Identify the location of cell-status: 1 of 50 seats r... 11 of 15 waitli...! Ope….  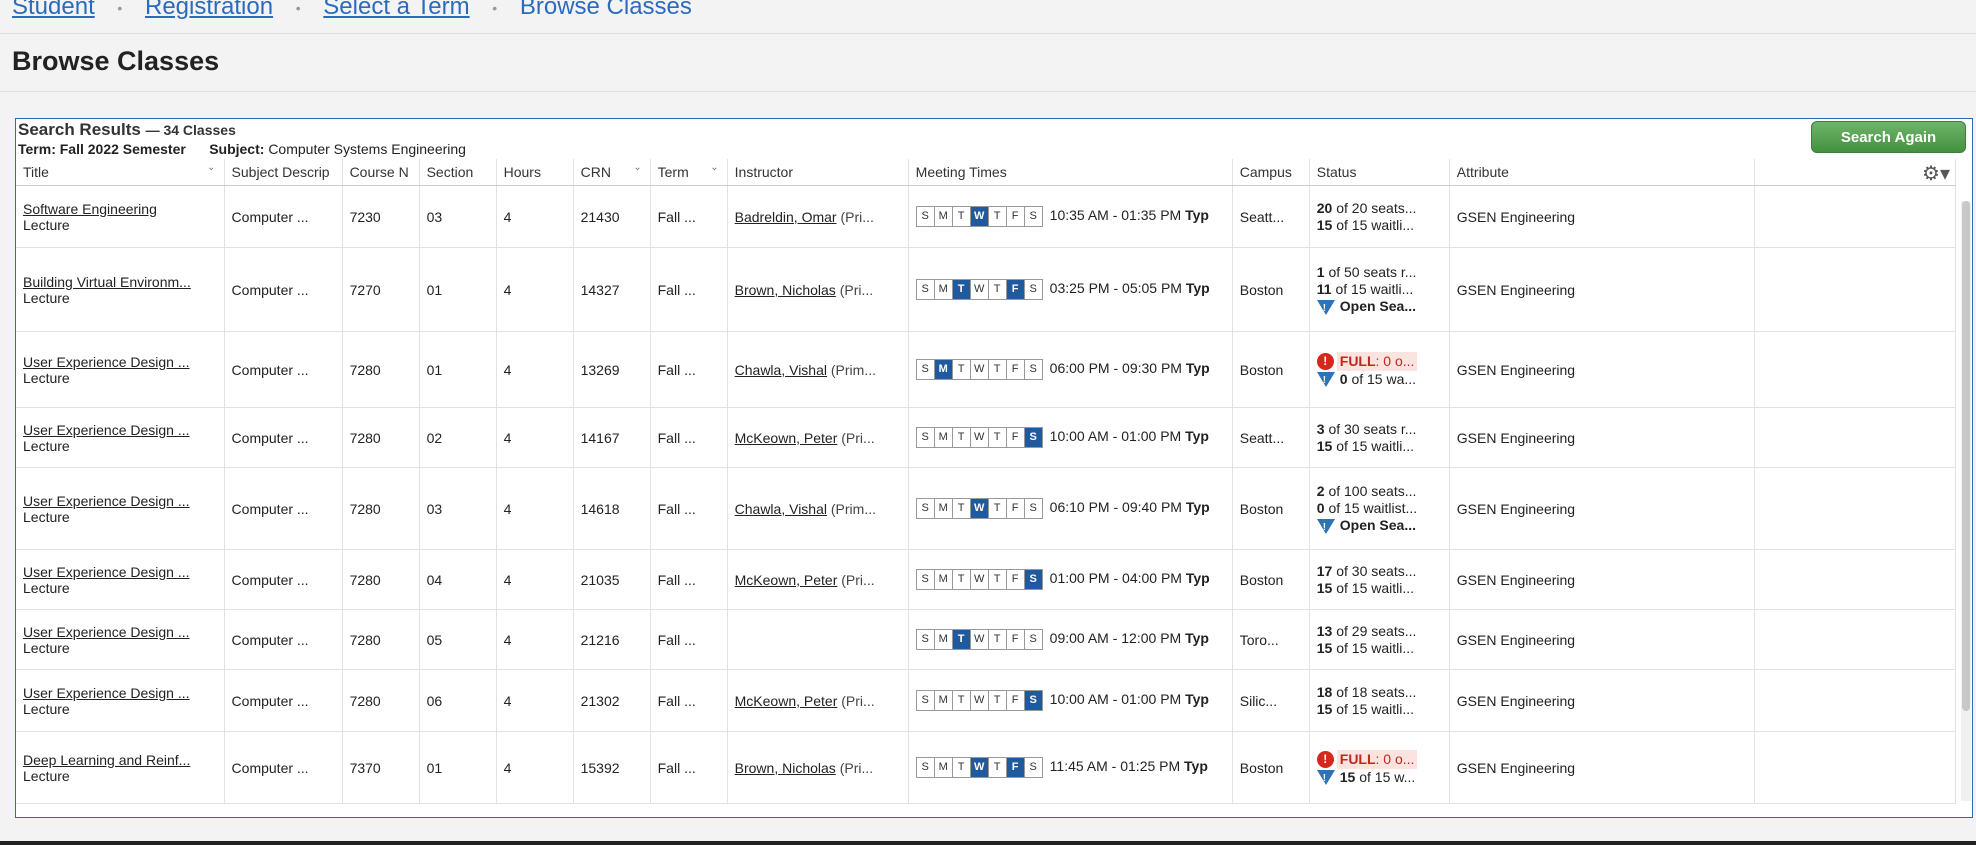
(1379, 289).